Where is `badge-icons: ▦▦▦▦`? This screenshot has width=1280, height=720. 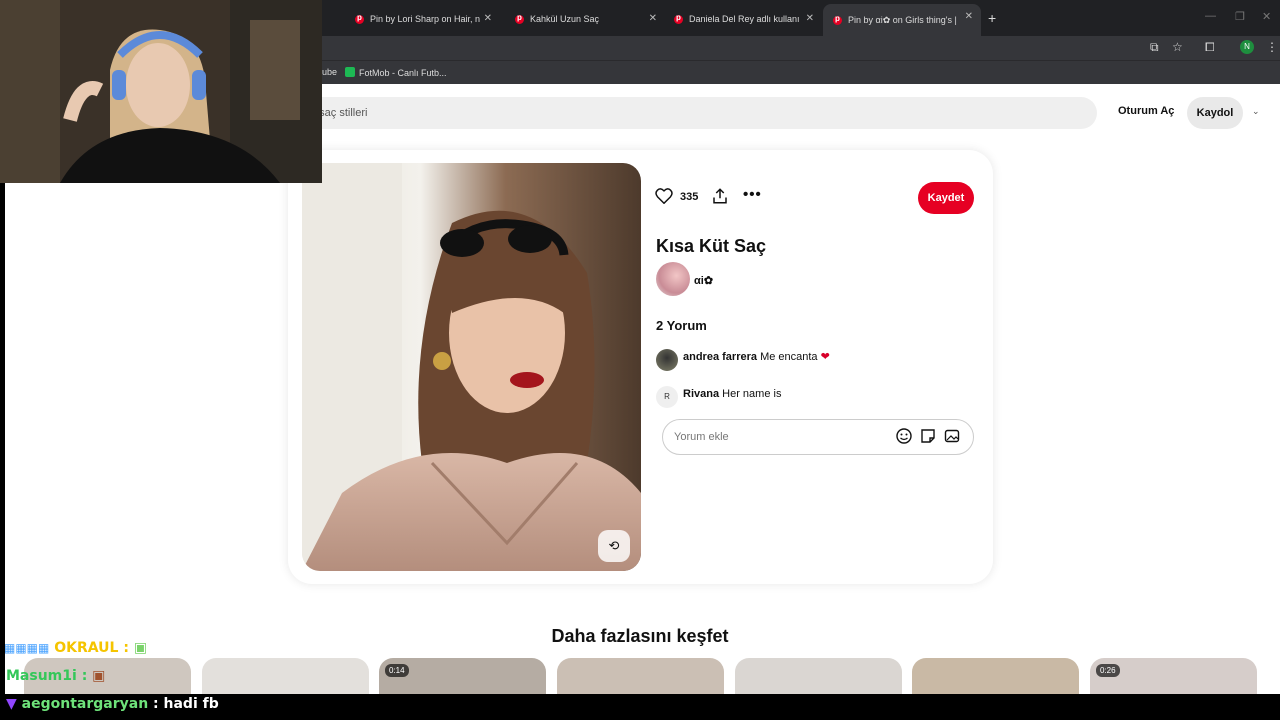
badge-icons: ▦▦▦▦ is located at coordinates (27, 648).